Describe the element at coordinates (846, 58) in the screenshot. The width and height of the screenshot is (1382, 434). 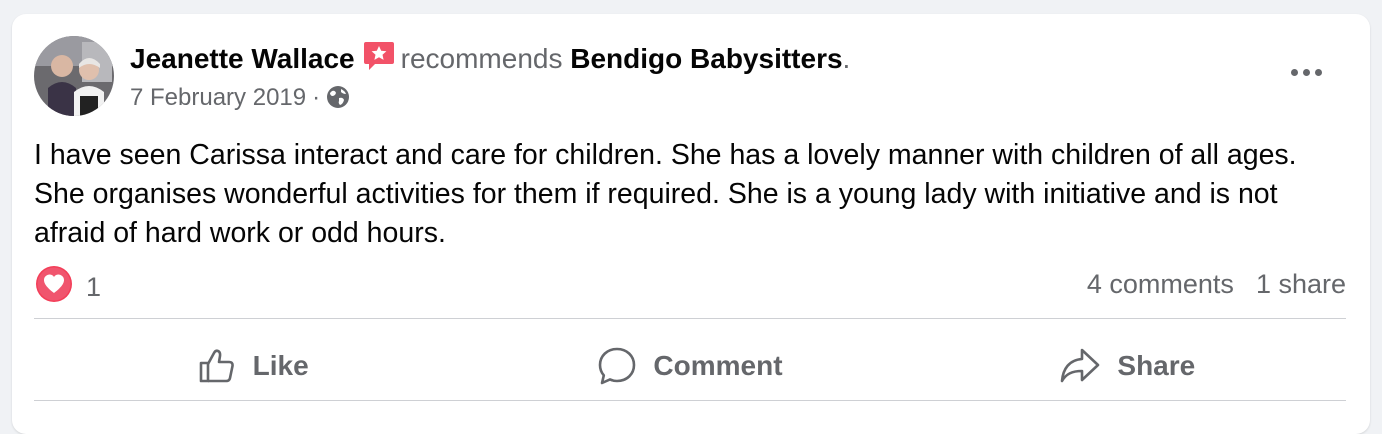
I see `trailing-period: .` at that location.